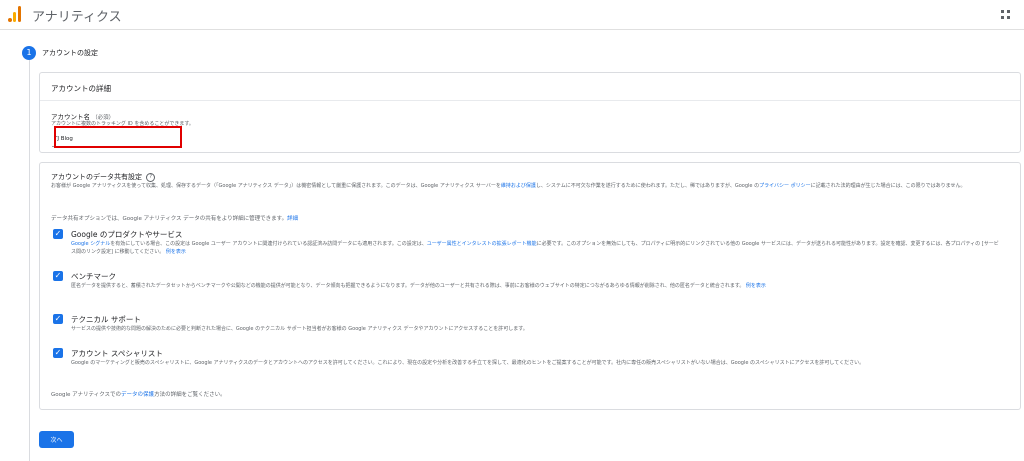 Image resolution: width=1024 pixels, height=461 pixels. What do you see at coordinates (117, 353) in the screenshot?
I see `option-title: アカウント スペシャリスト` at bounding box center [117, 353].